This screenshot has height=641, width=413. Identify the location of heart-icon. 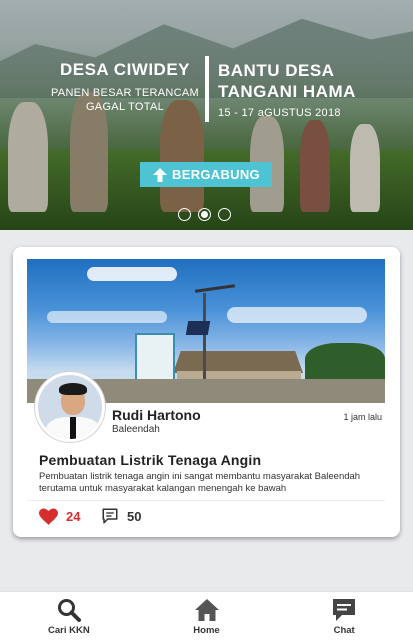
(48, 516).